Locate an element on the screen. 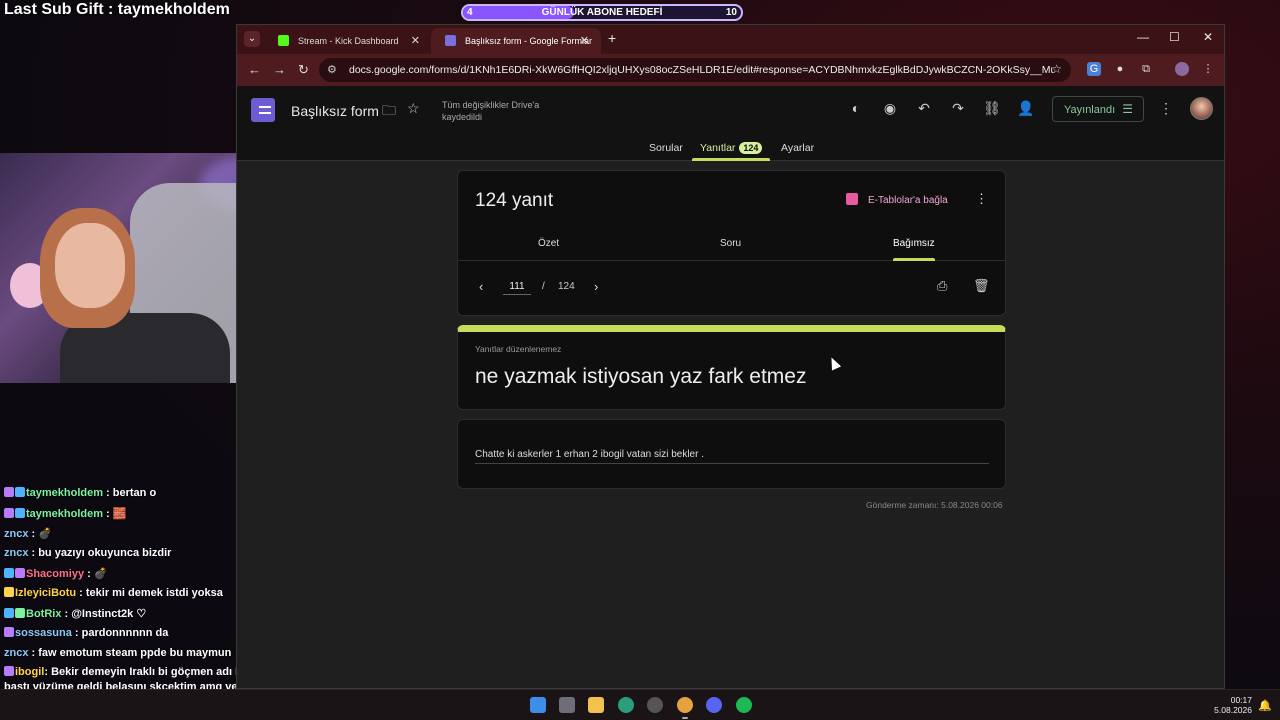 This screenshot has height=720, width=1280. extensions-puzzle-icon: ⧉ is located at coordinates (1146, 69).